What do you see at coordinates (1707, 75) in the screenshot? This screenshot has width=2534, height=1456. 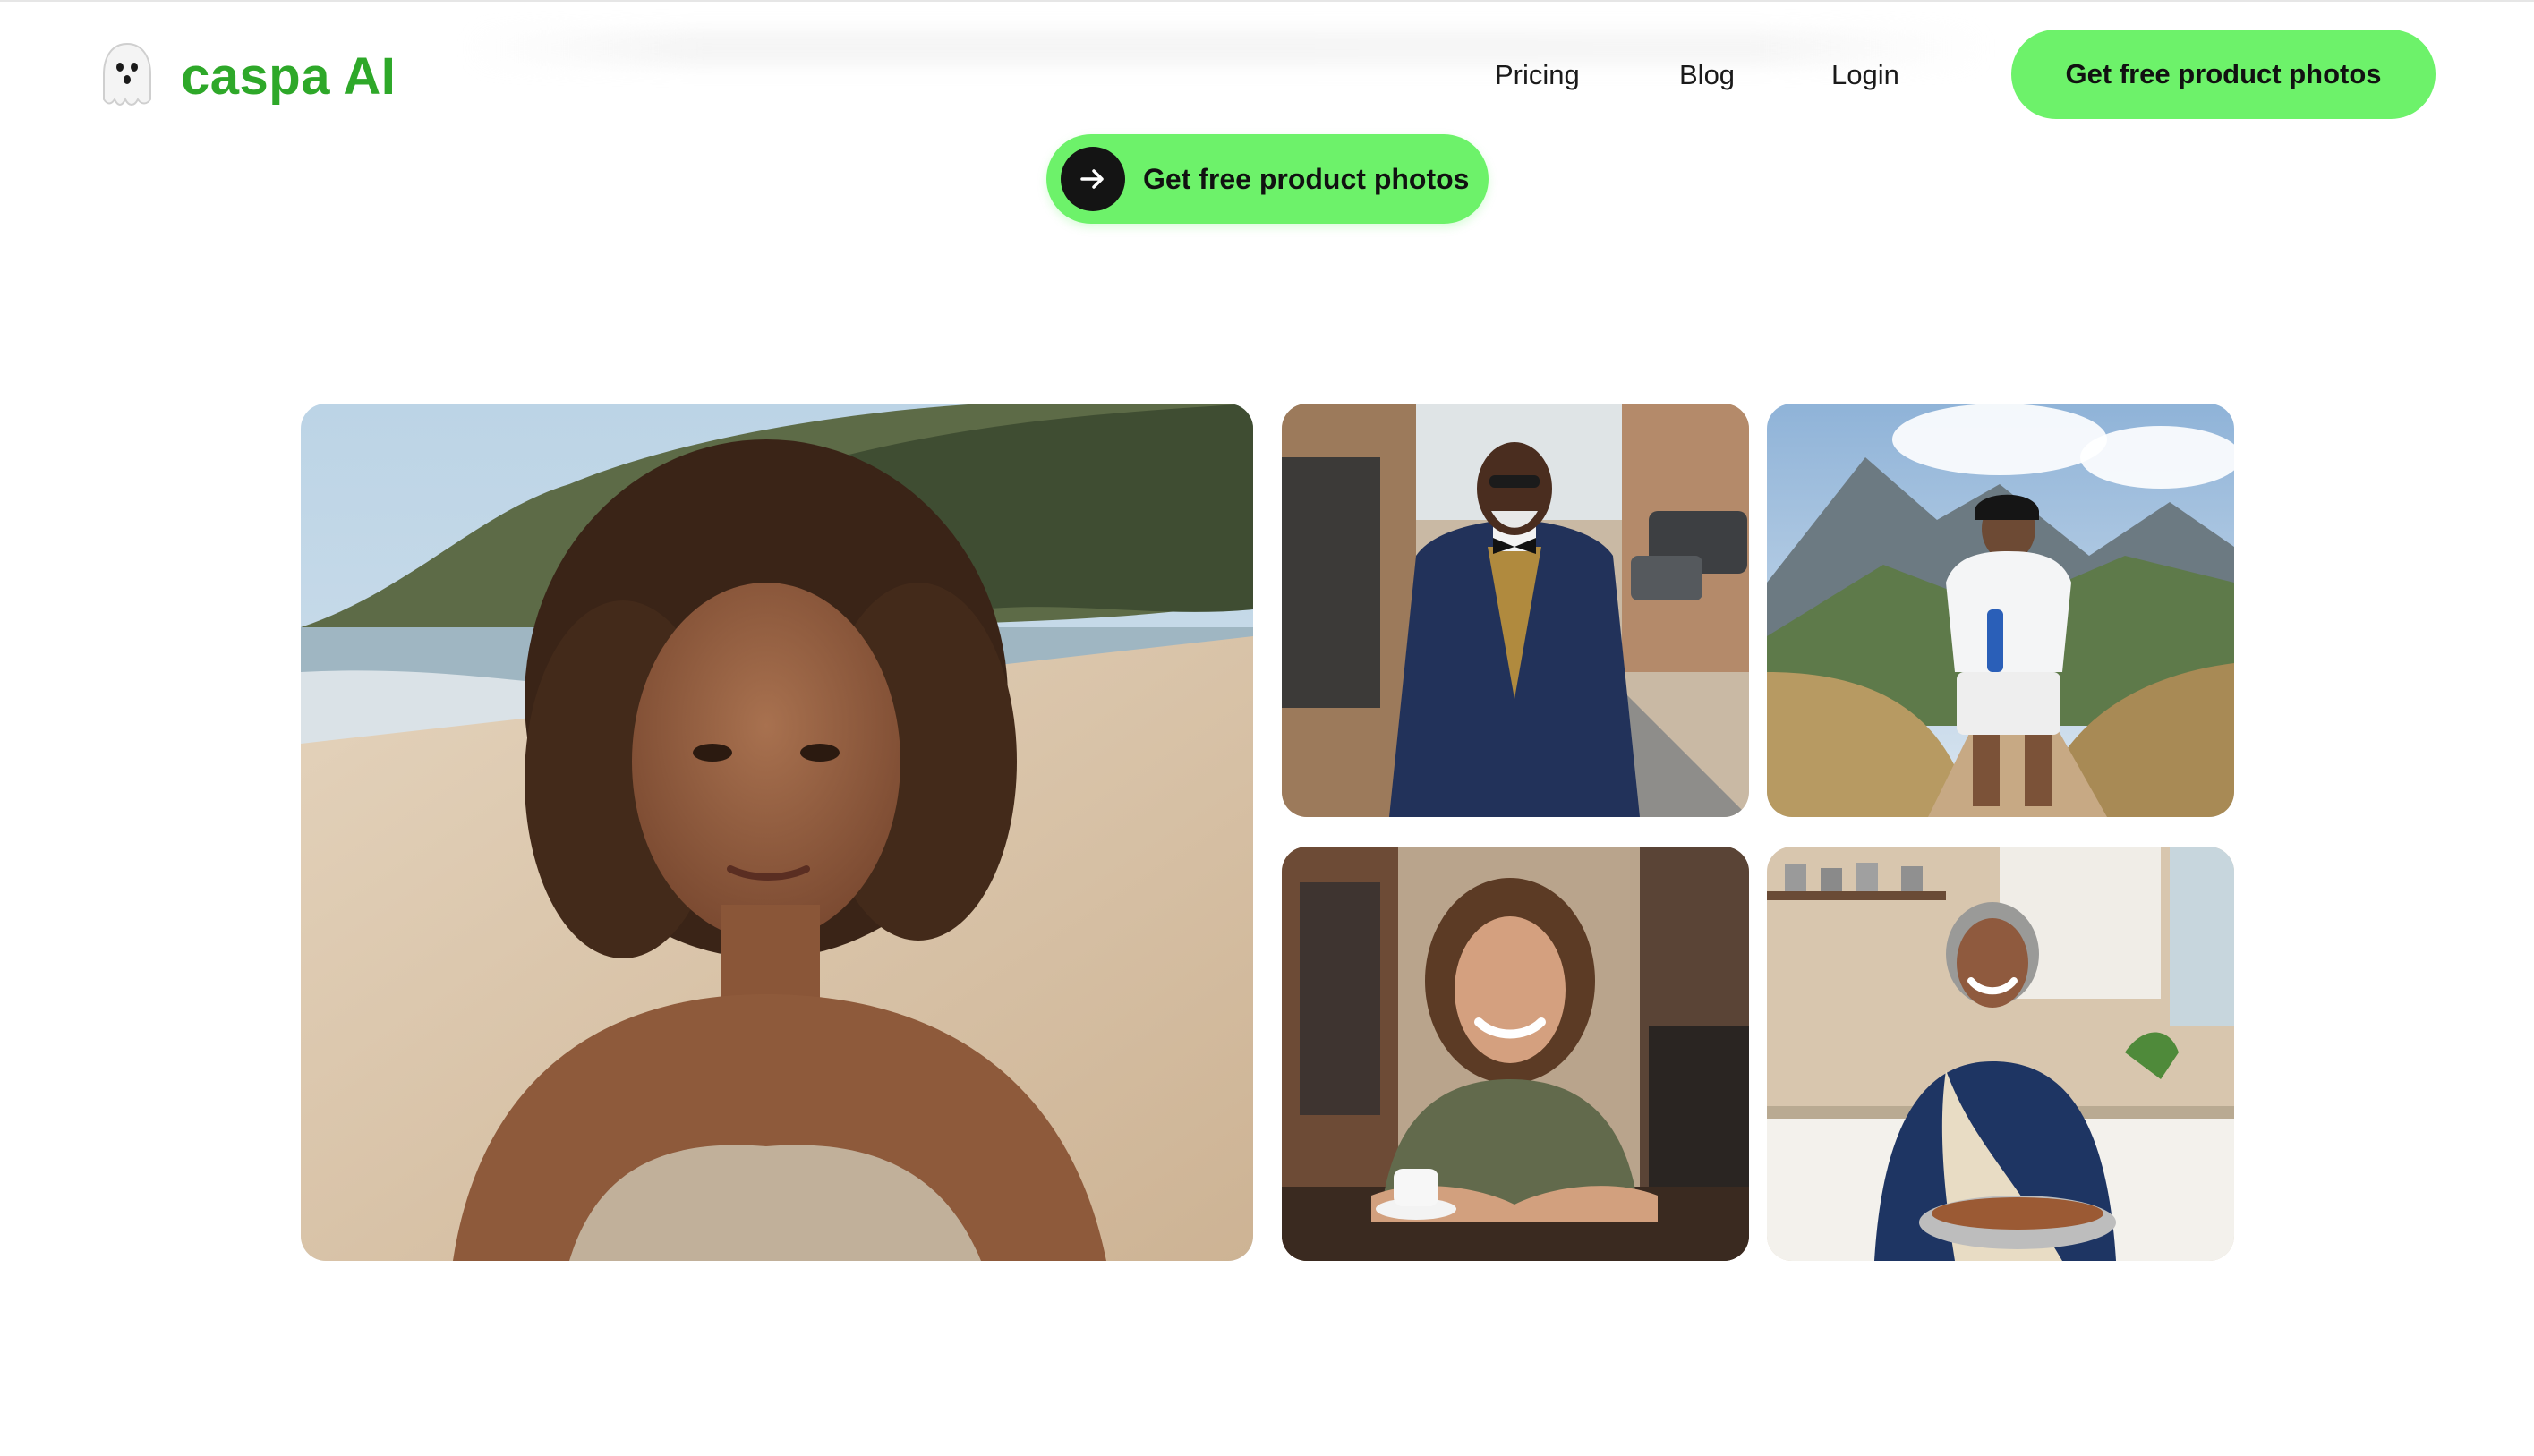 I see `nav-link-blog: Blog` at bounding box center [1707, 75].